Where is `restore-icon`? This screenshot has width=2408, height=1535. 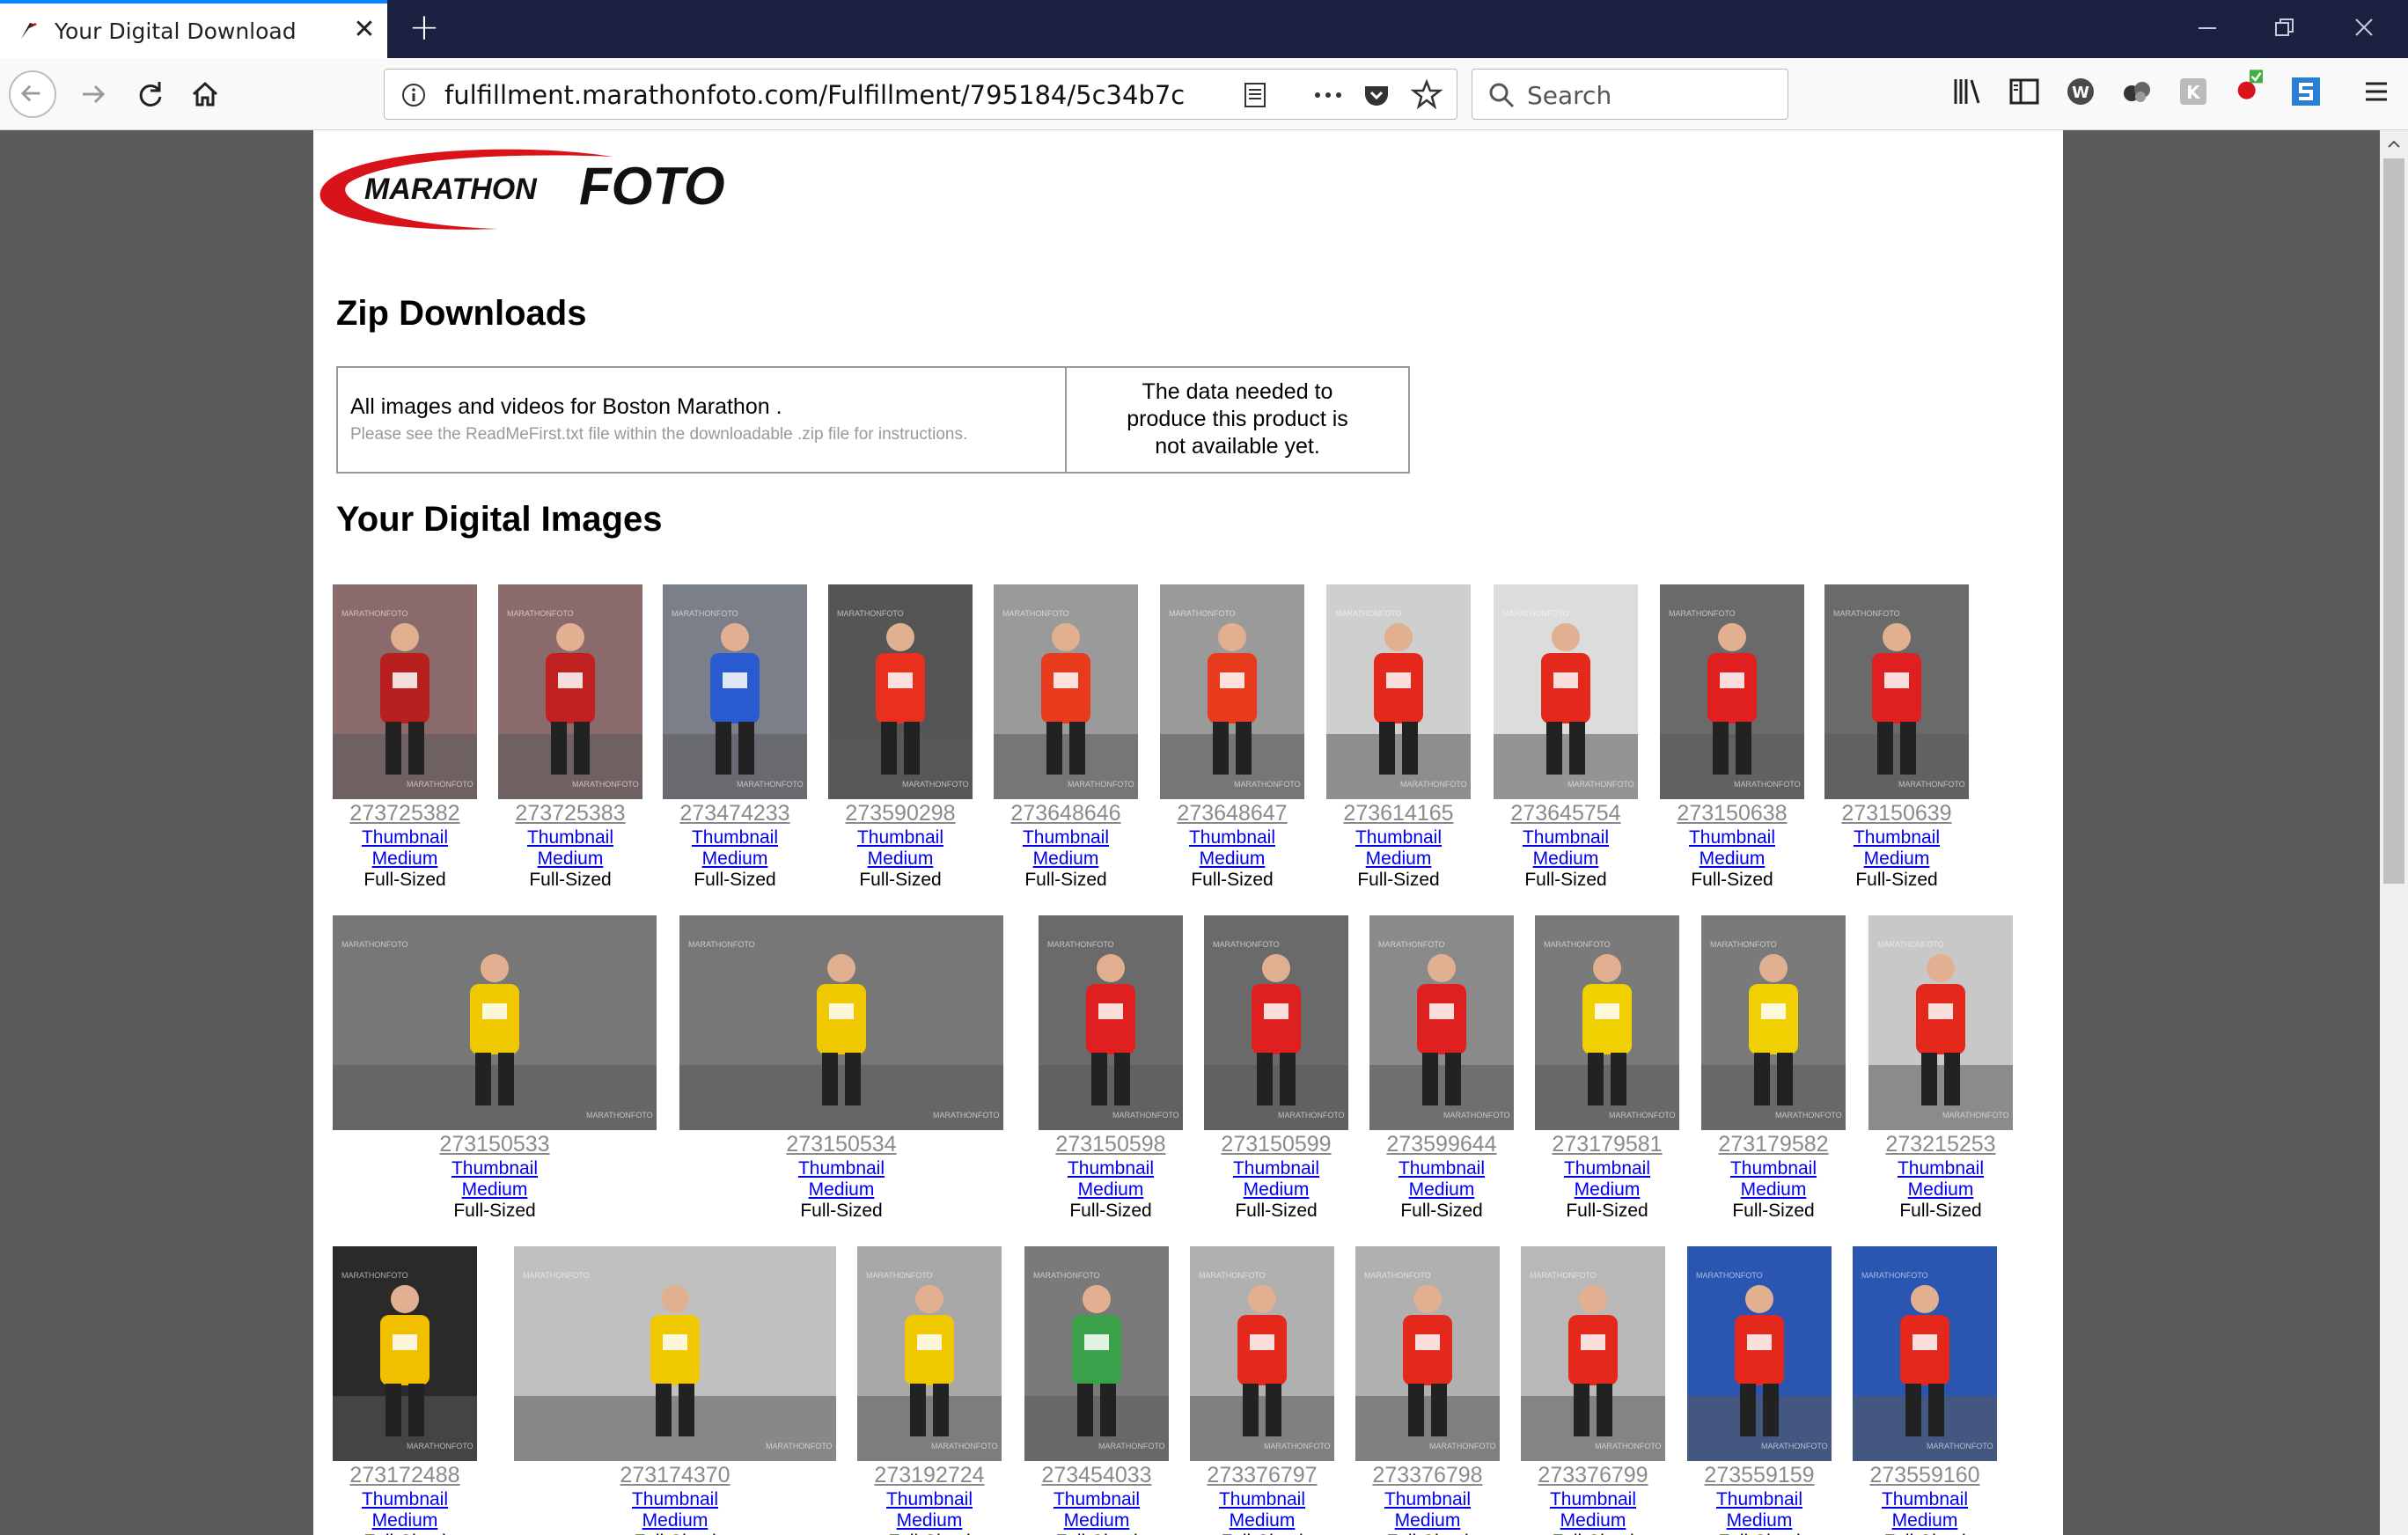
restore-icon is located at coordinates (2284, 28).